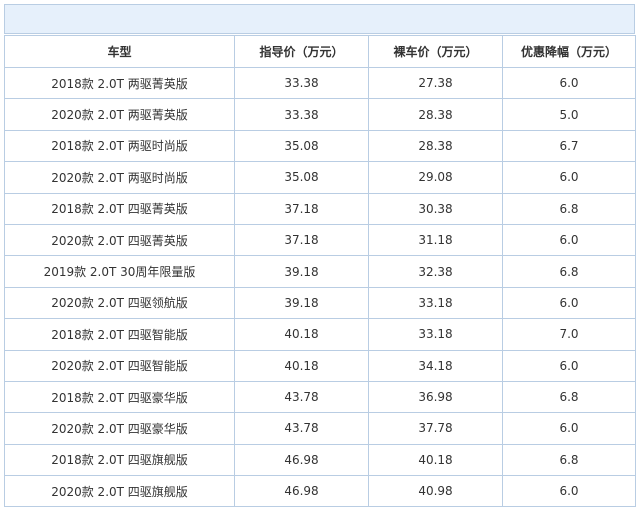 This screenshot has width=640, height=517. Describe the element at coordinates (119, 365) in the screenshot. I see `cell-model: 2020款 2.0T 四驱智能版` at that location.